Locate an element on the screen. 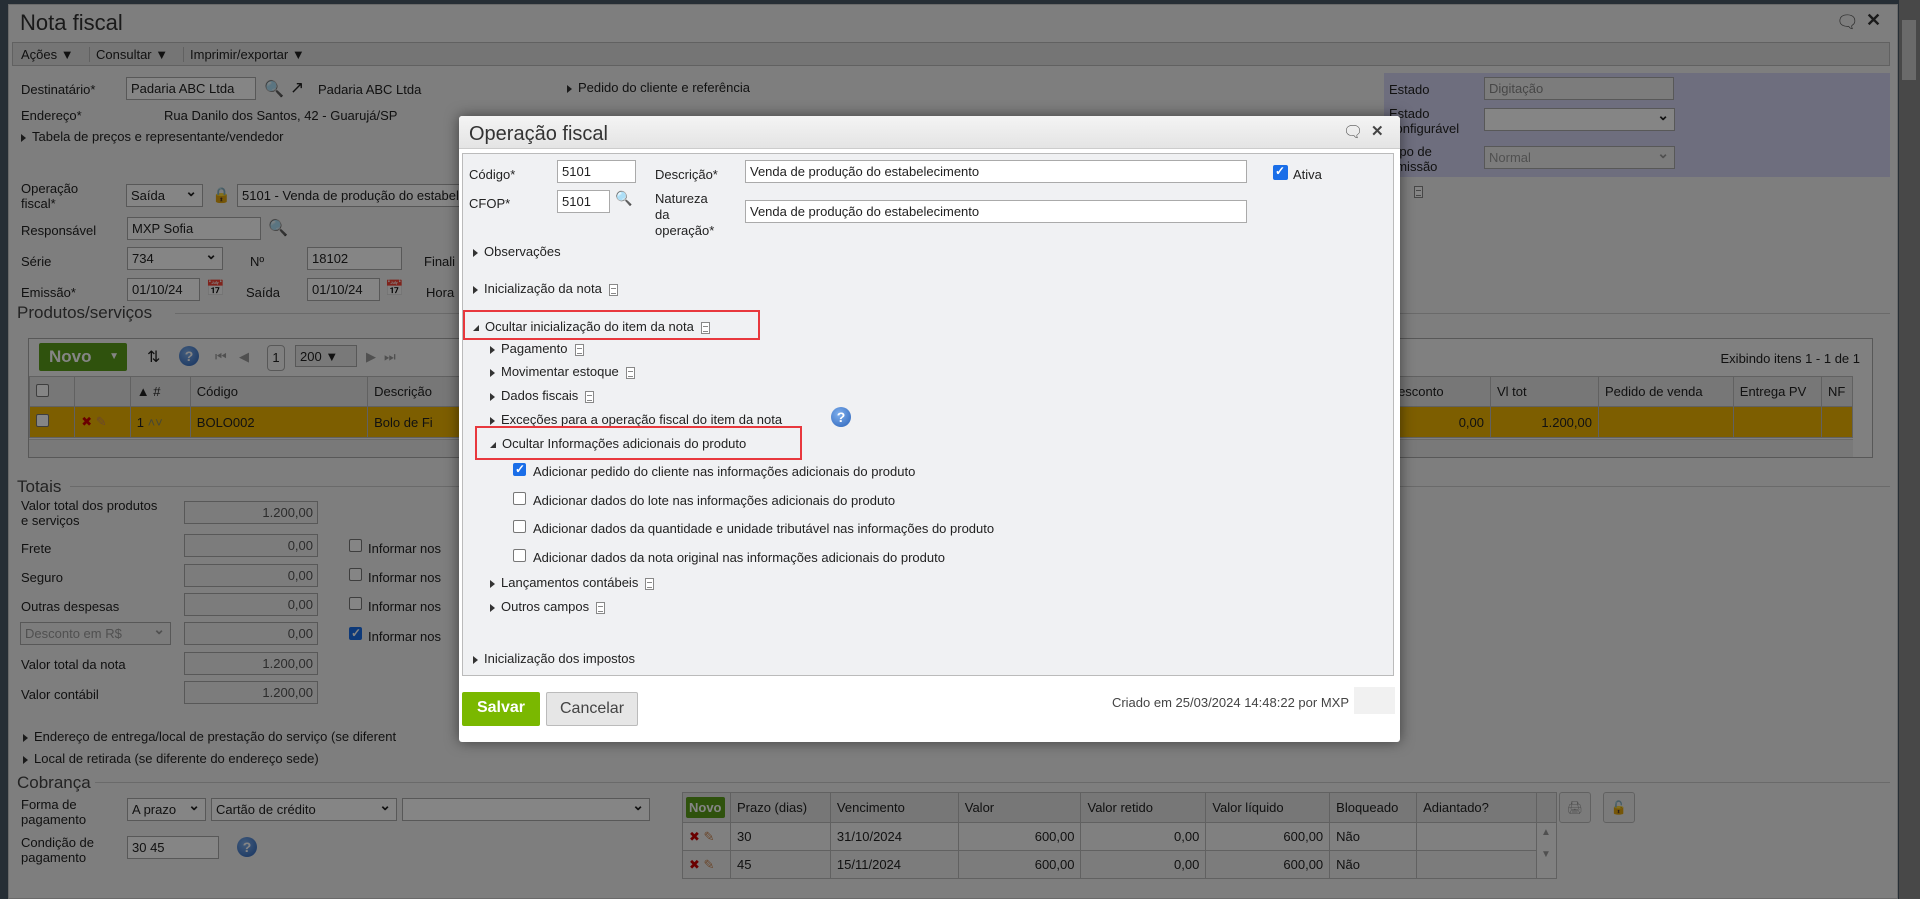  section-label: Movimentar estoque is located at coordinates (560, 371).